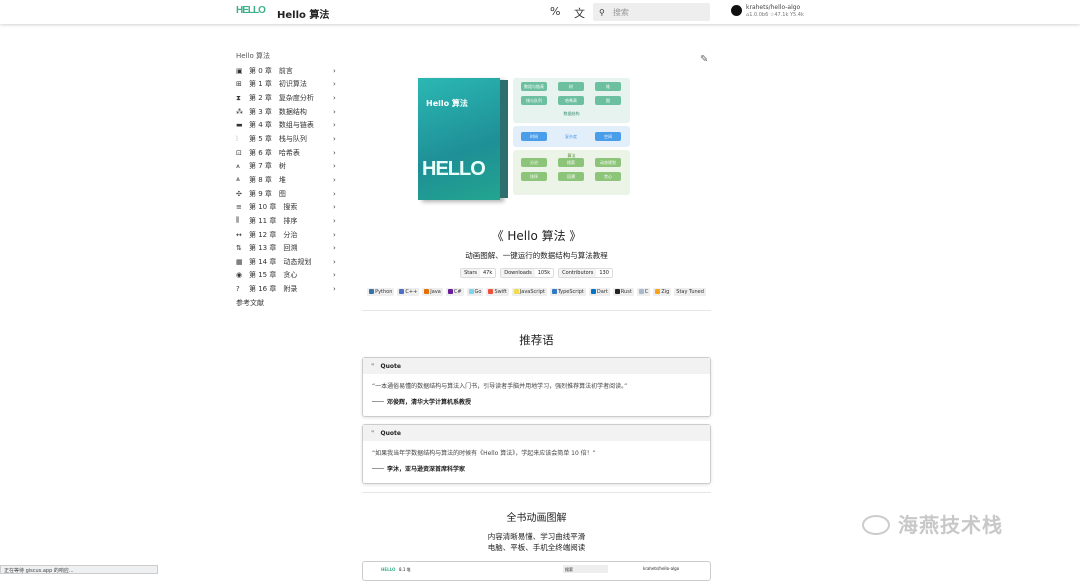  Describe the element at coordinates (534, 176) in the screenshot. I see `diagram-node: 排序` at that location.